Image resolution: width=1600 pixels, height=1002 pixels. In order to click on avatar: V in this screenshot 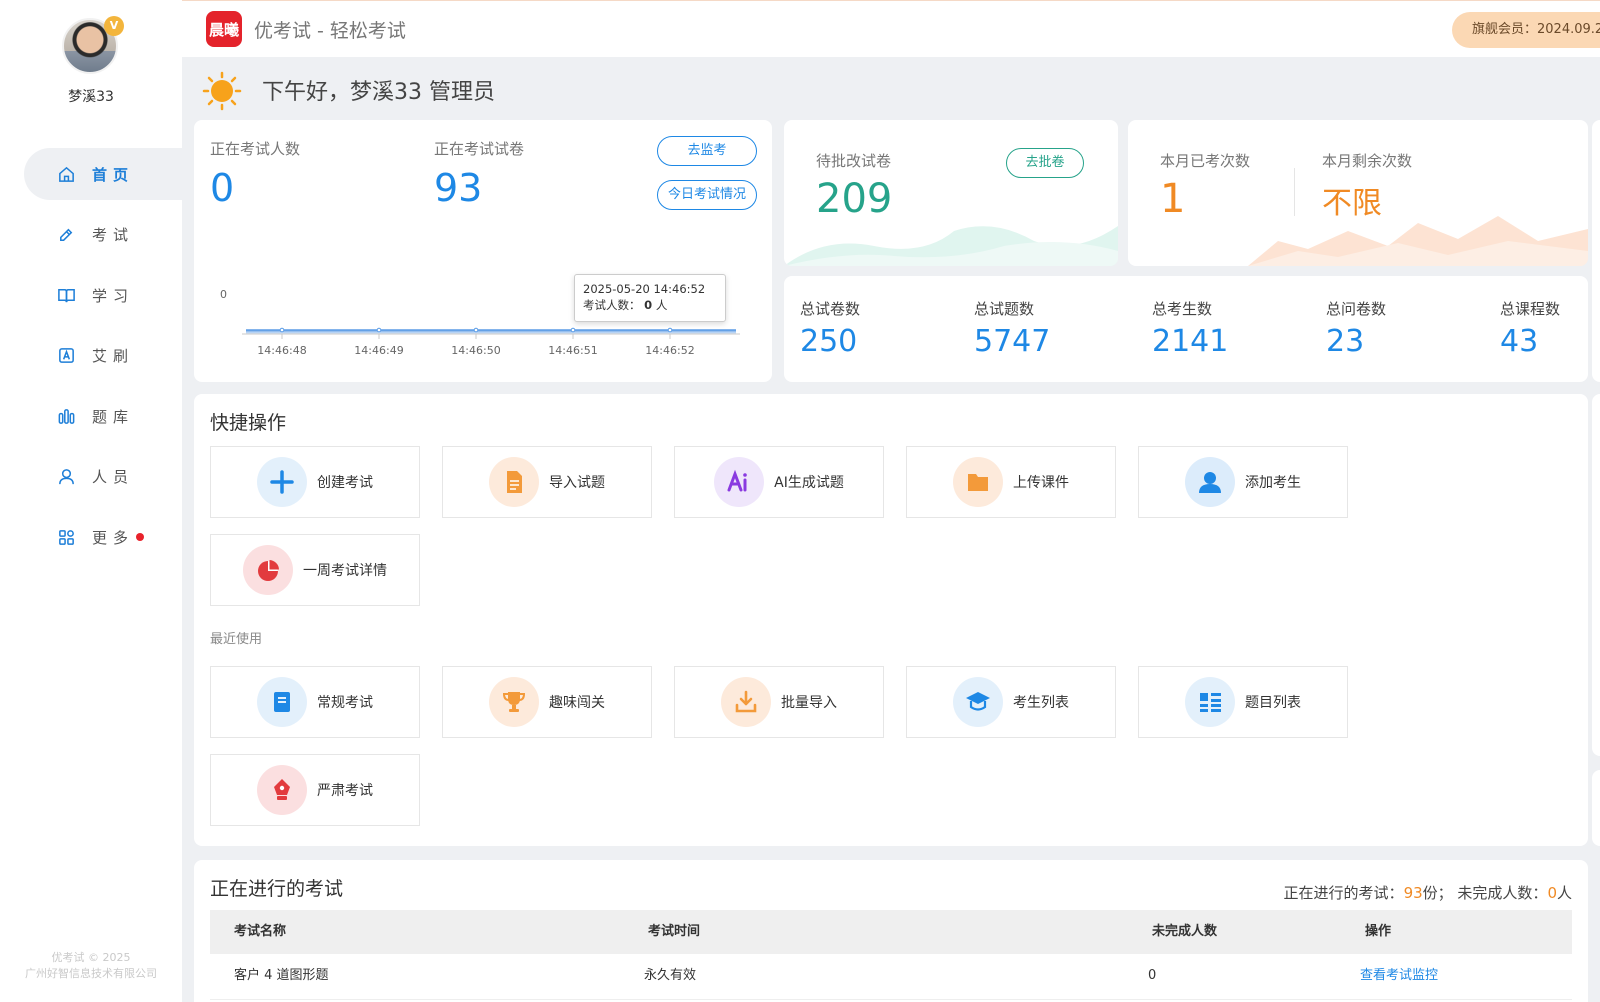, I will do `click(93, 45)`.